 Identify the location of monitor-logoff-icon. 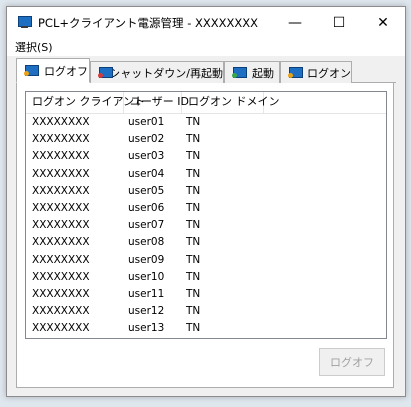
(31, 70).